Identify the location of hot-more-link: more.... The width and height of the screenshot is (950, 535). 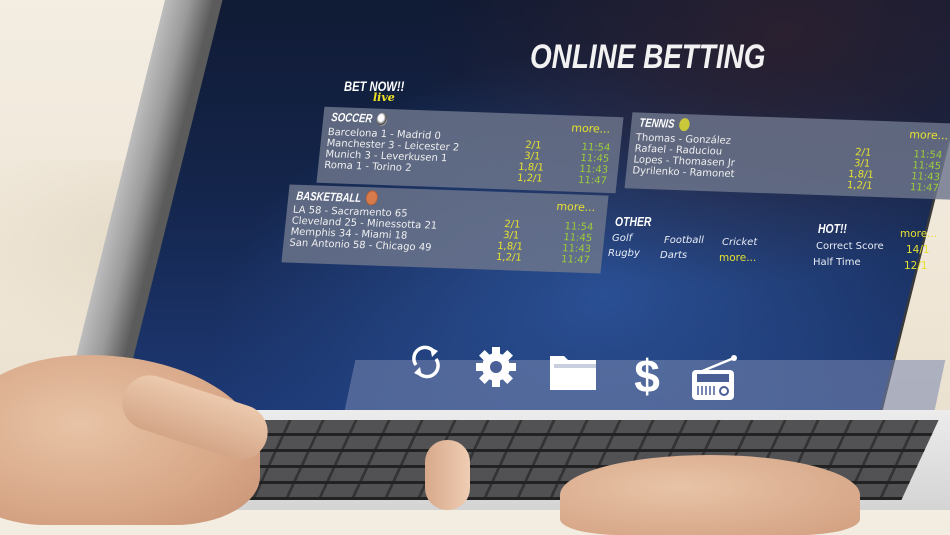
(918, 234).